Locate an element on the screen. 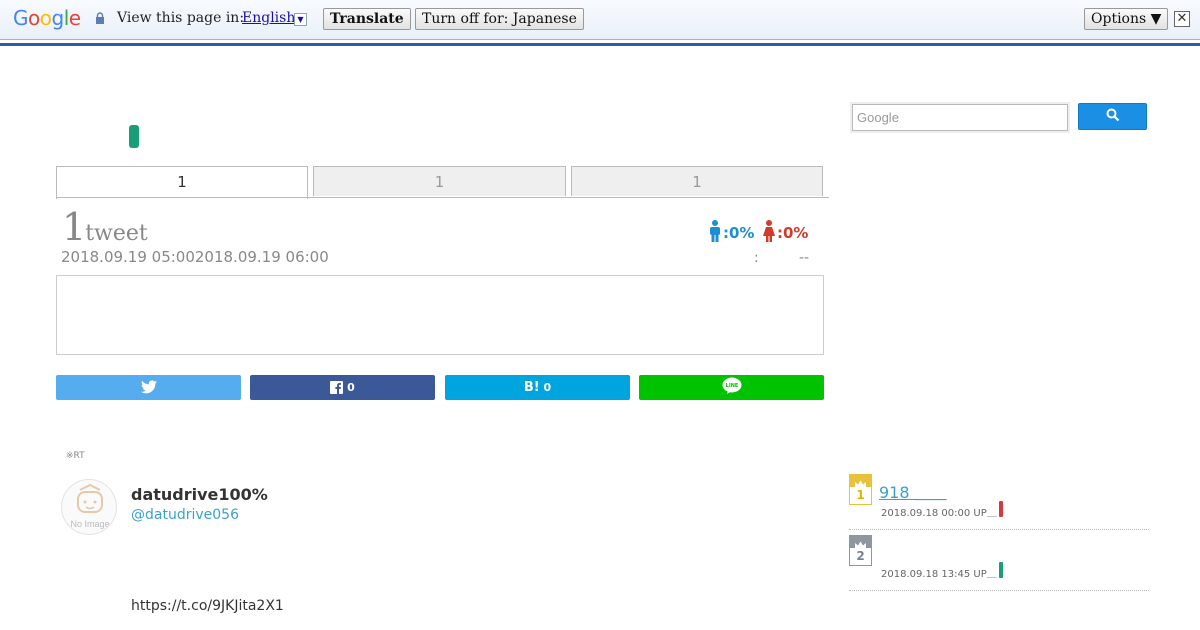  language-link: English is located at coordinates (268, 18).